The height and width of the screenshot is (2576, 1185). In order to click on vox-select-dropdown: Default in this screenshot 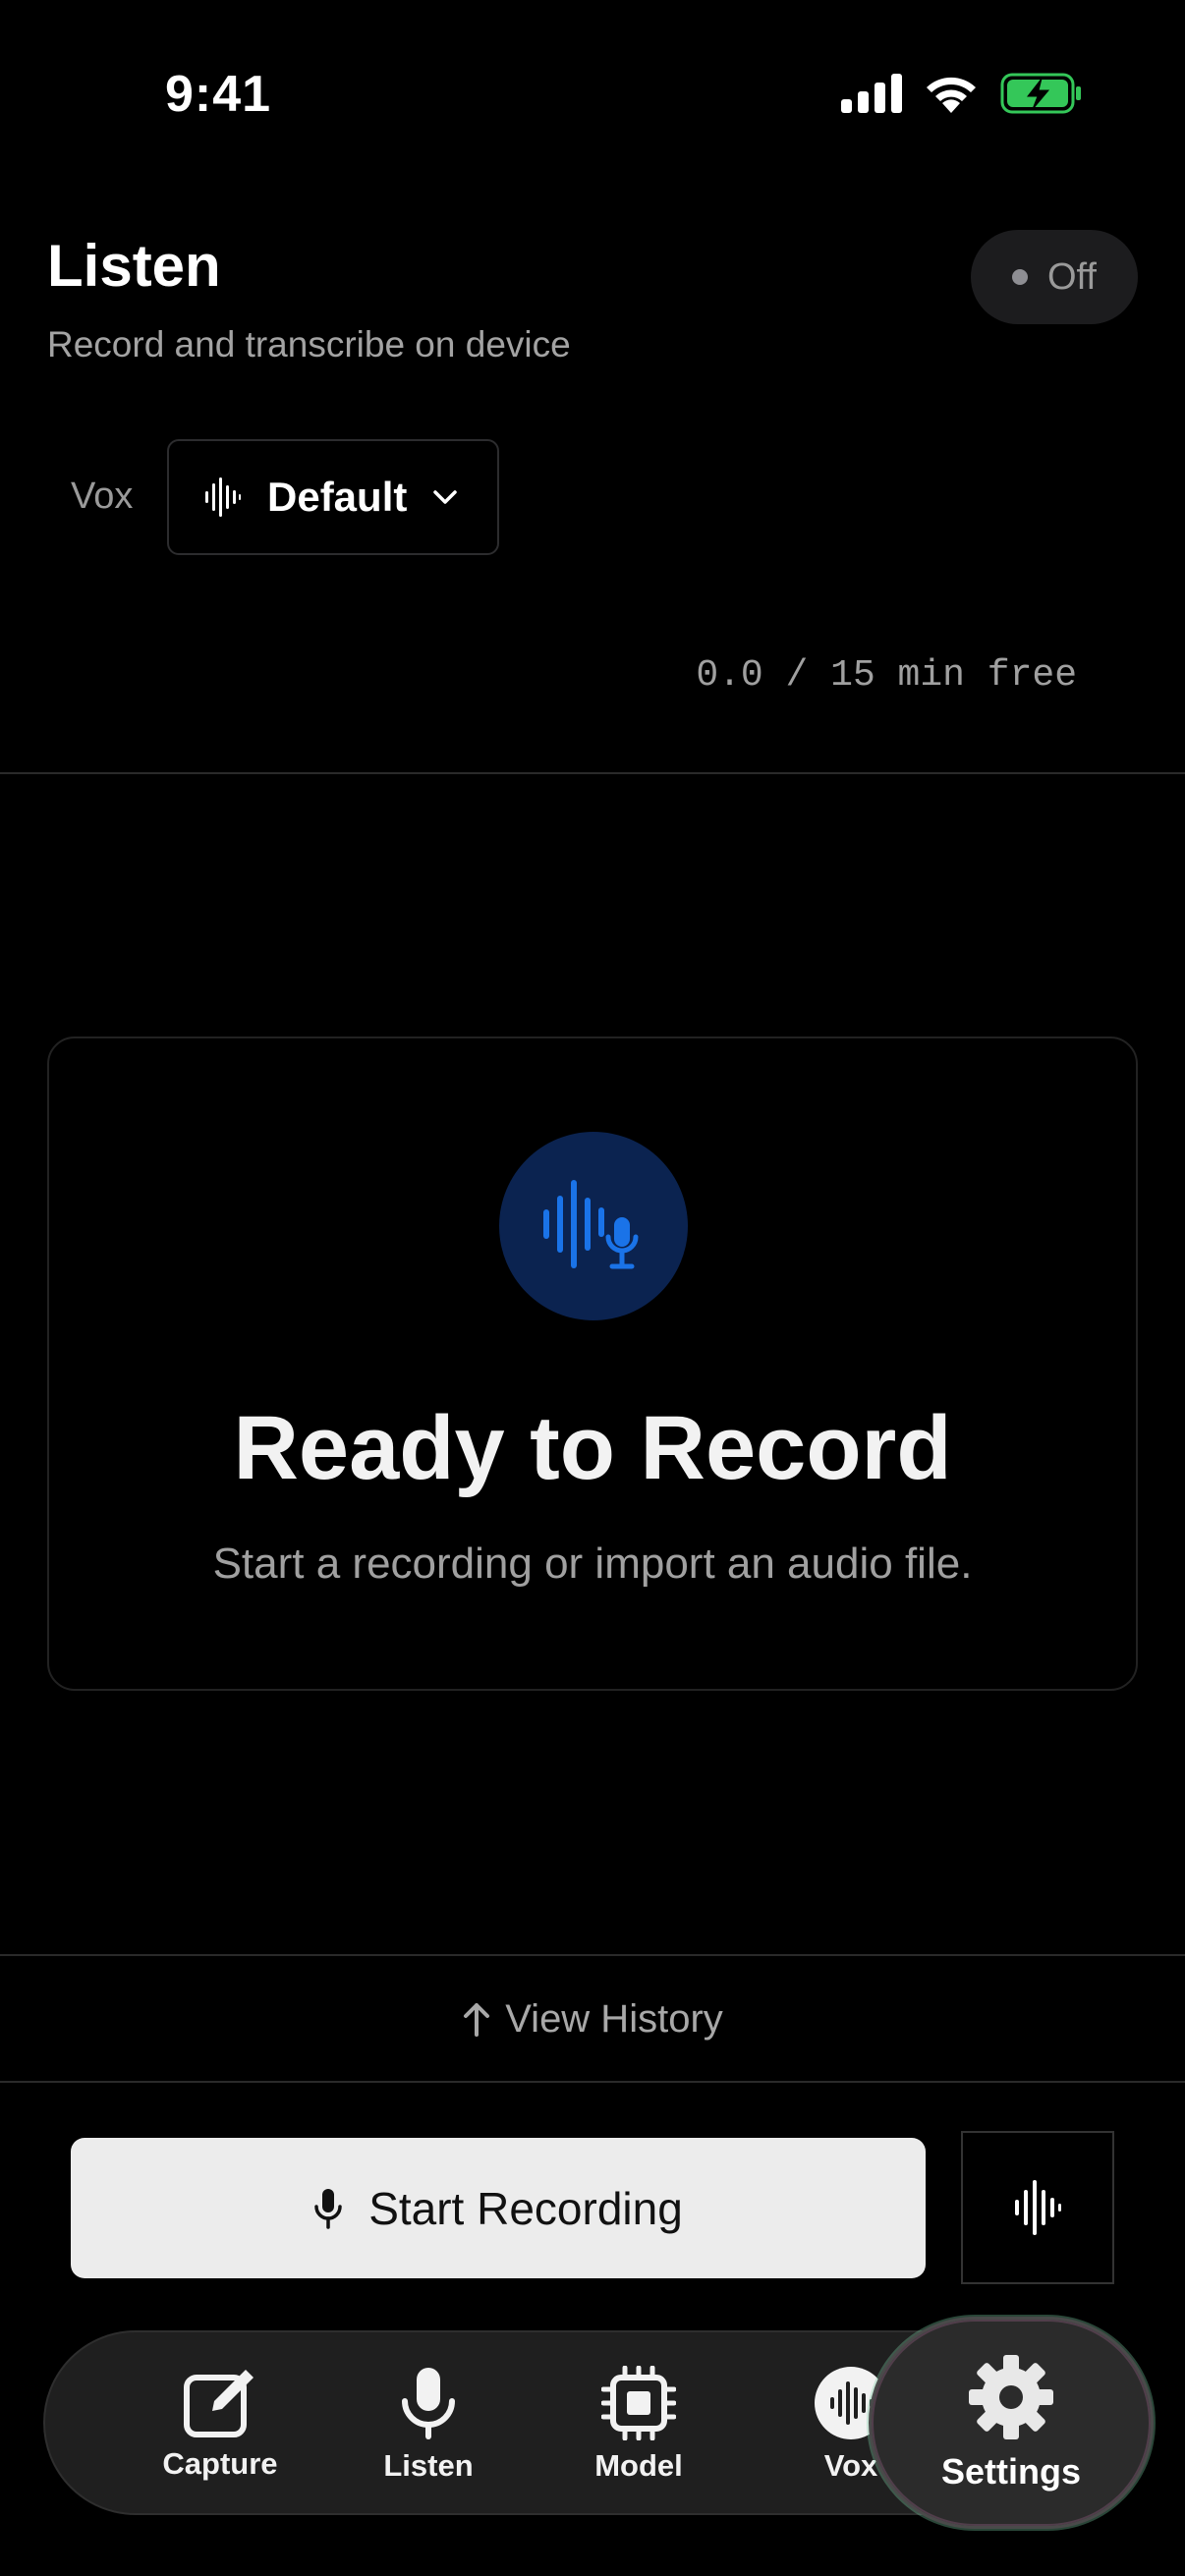, I will do `click(333, 497)`.